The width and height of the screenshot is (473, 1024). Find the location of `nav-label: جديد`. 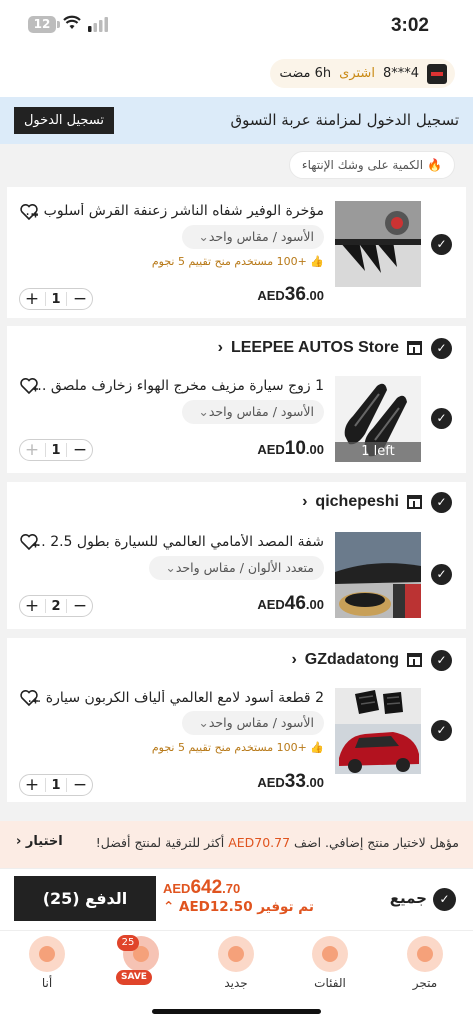

nav-label: جديد is located at coordinates (236, 983).